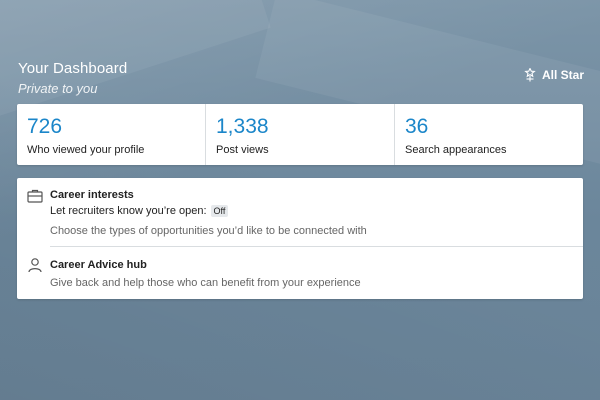 This screenshot has width=600, height=400. I want to click on recruiters-open-line: Let recruiters know you’re open: Off, so click(139, 211).